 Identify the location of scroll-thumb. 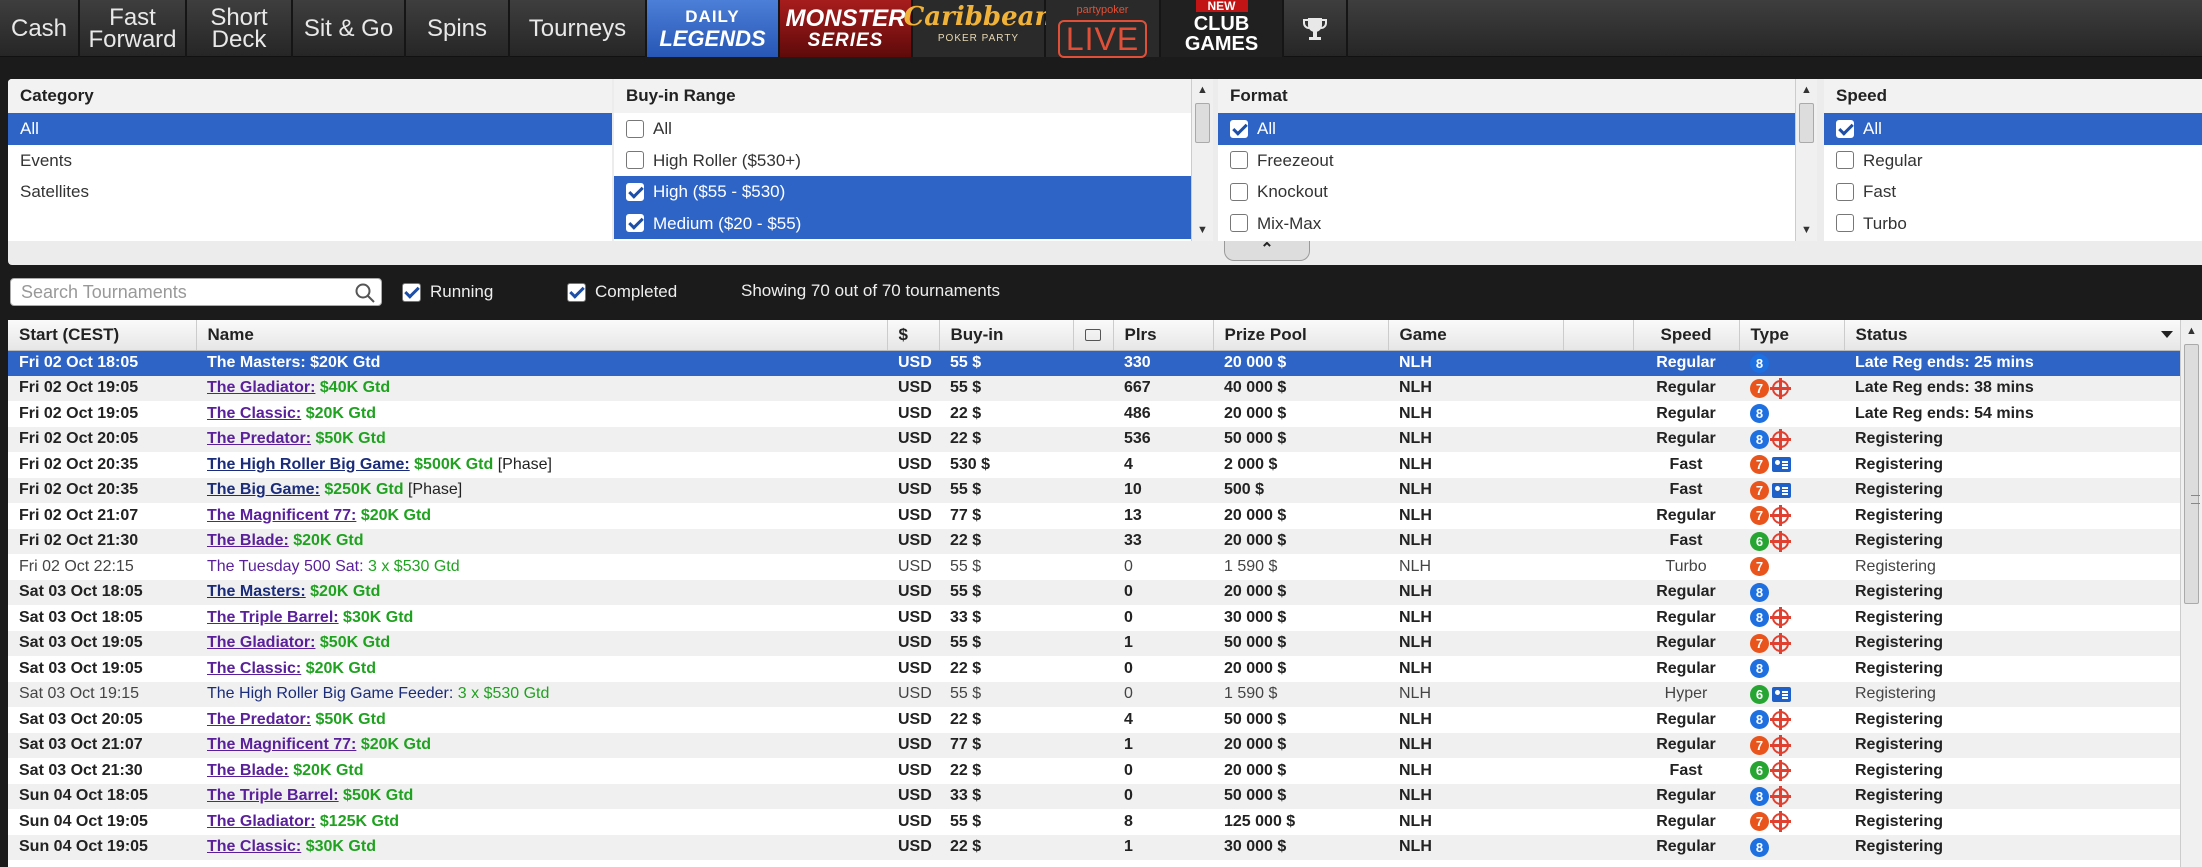
(1806, 123).